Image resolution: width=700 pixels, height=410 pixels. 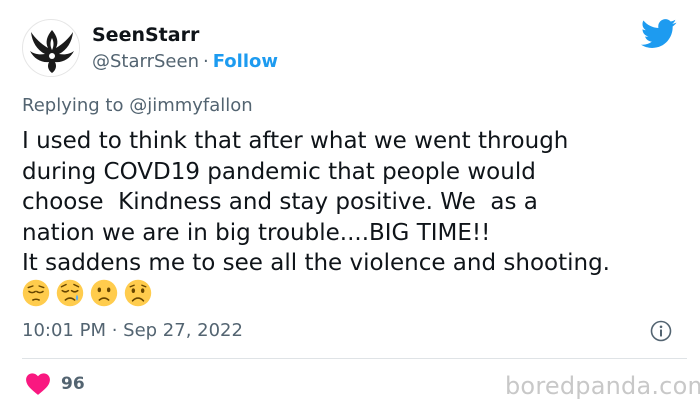 I want to click on emoji-row, so click(x=87, y=294).